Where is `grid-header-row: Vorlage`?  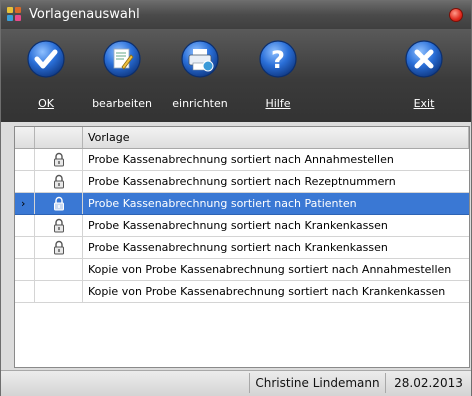 grid-header-row: Vorlage is located at coordinates (242, 138).